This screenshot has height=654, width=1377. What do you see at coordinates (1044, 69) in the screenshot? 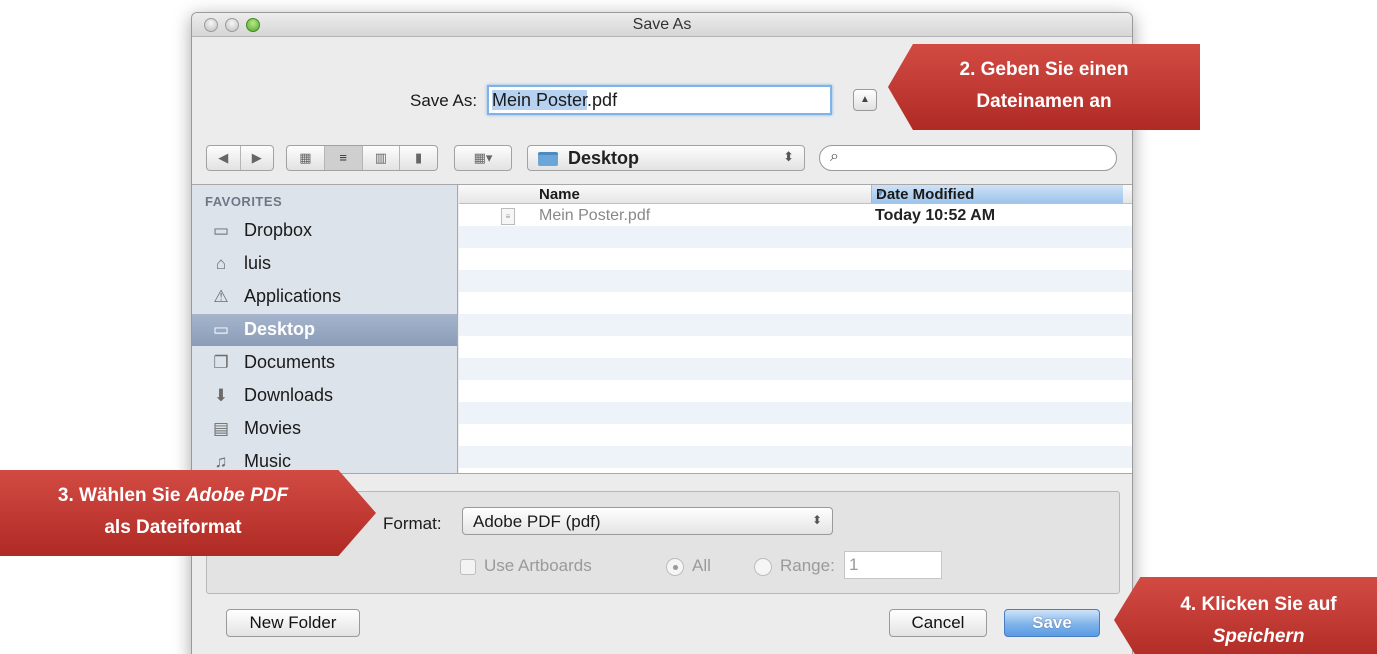
I see `callout-text: 2. Geben Sie einen` at bounding box center [1044, 69].